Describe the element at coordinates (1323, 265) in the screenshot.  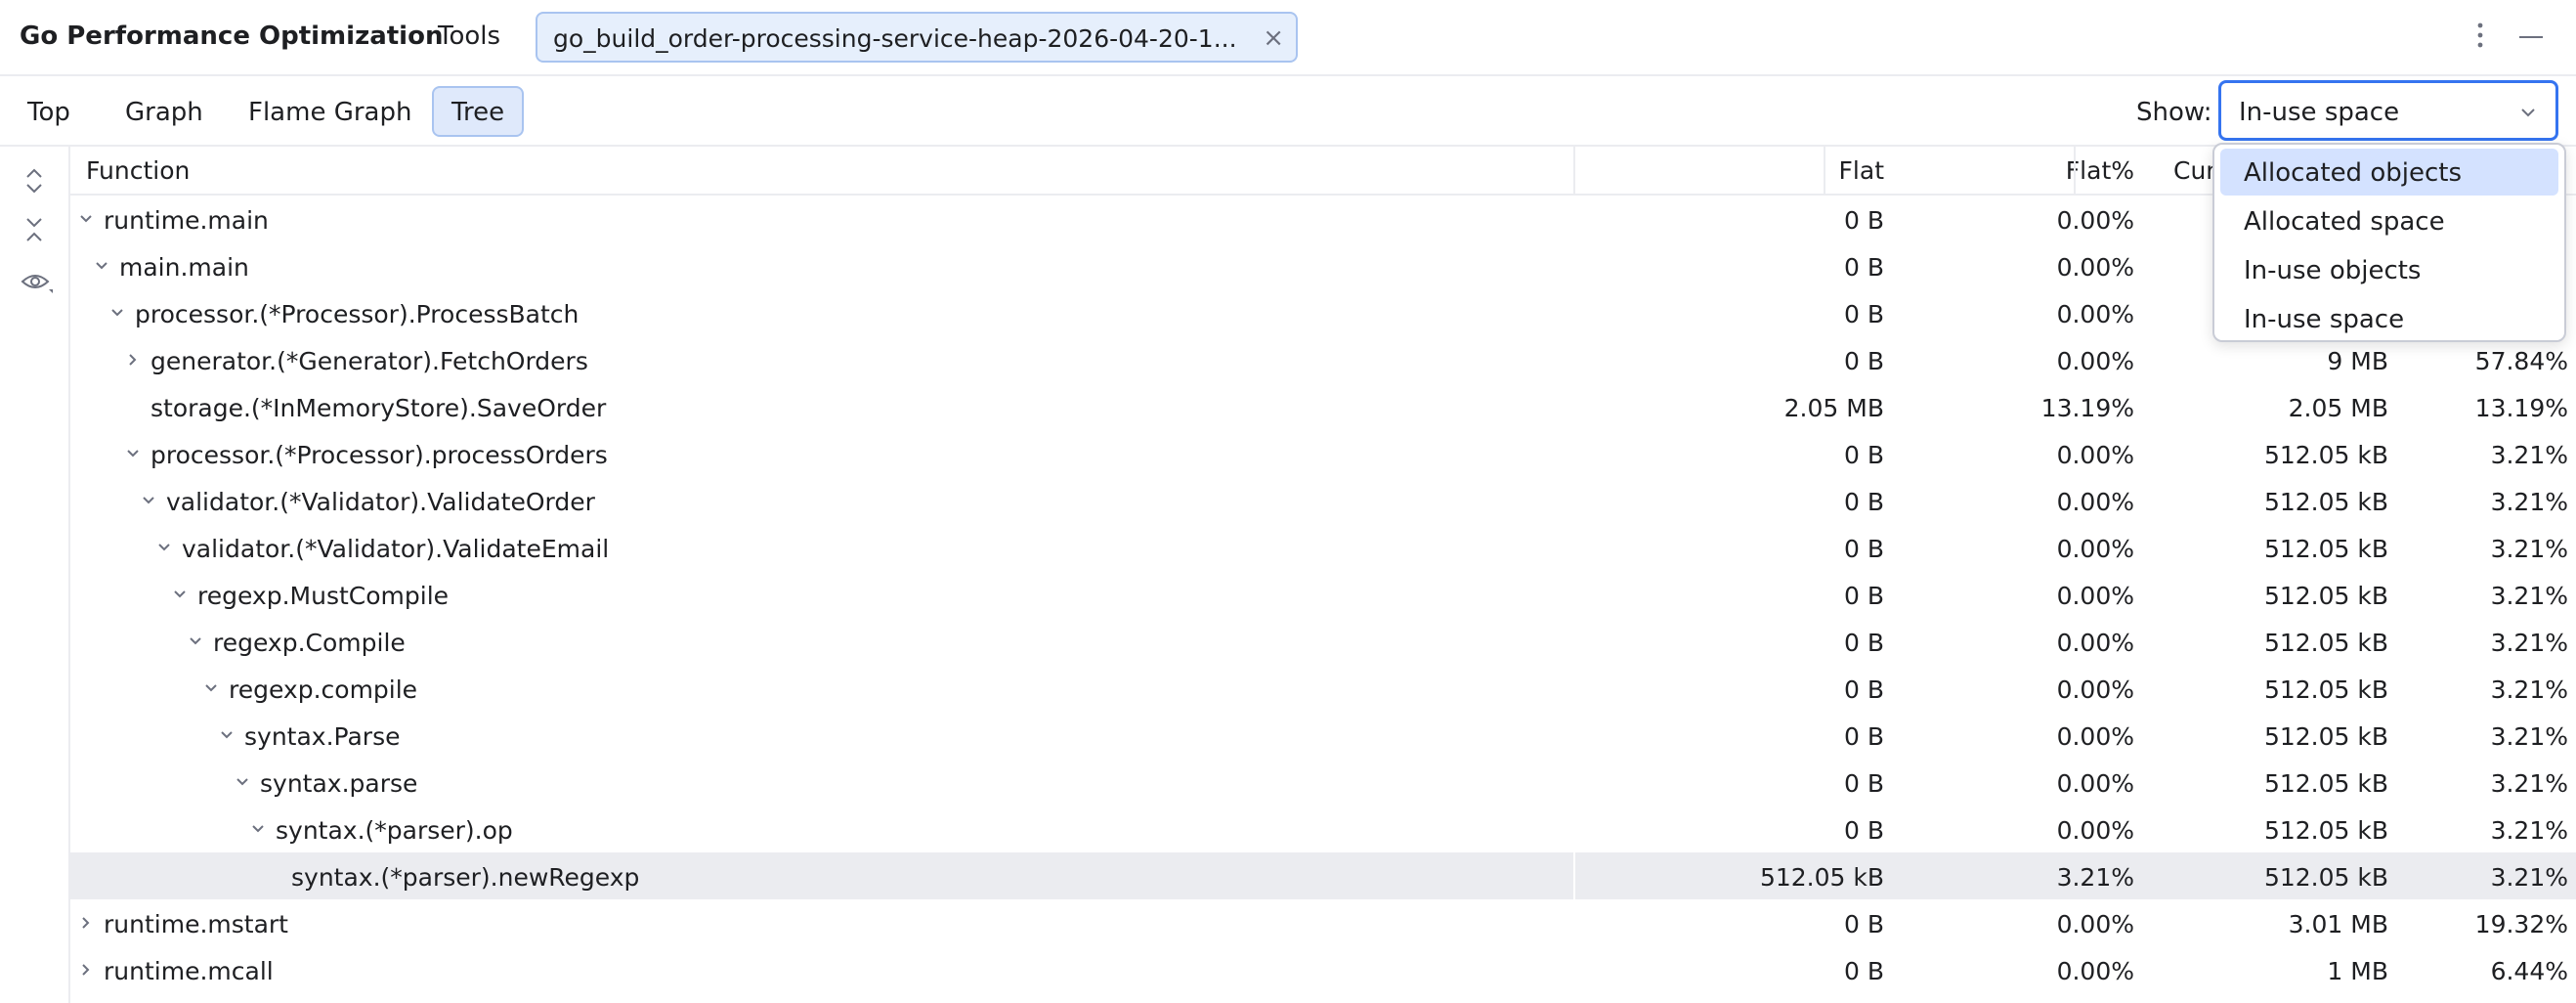
I see `table-row: main.main 0 B 0.00%` at that location.